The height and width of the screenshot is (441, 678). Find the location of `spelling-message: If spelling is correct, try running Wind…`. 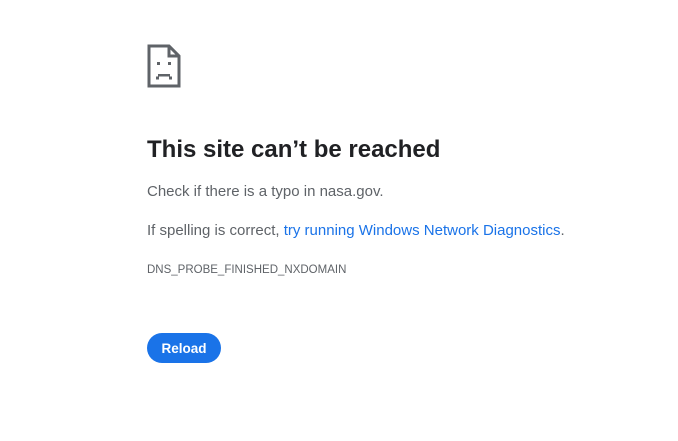

spelling-message: If spelling is correct, try running Wind… is located at coordinates (356, 231).